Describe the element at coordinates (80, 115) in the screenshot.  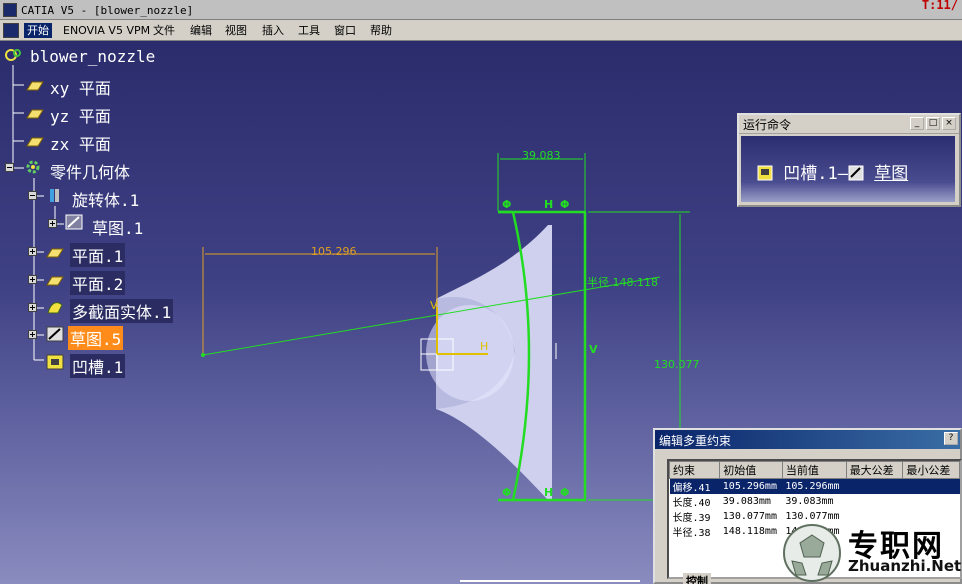
I see `tree-node-yz: yz 平面` at that location.